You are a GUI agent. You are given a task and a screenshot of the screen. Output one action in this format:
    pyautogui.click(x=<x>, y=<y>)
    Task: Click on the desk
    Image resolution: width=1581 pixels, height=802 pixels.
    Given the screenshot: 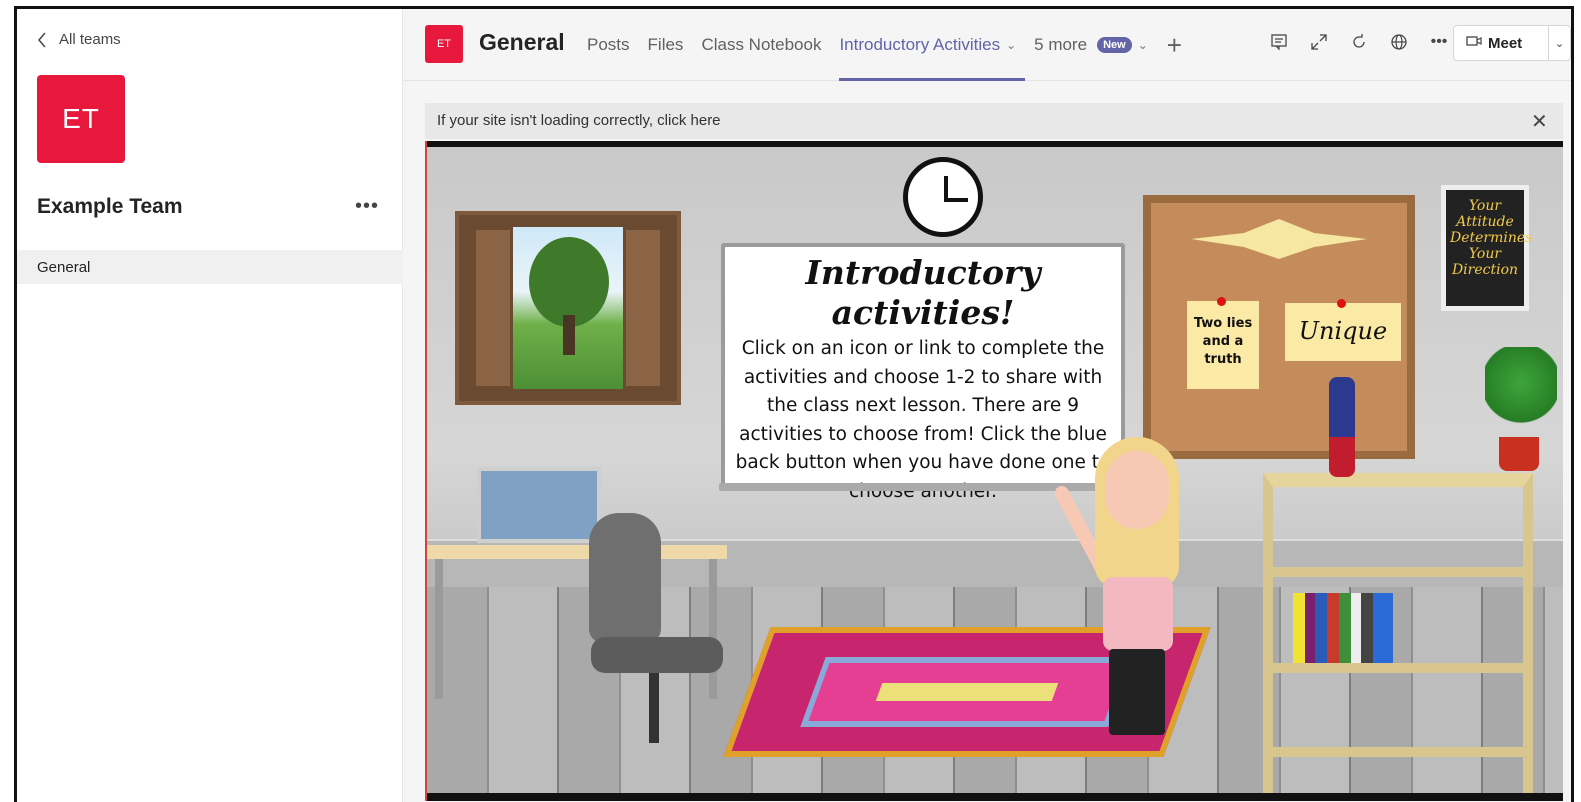 What is the action you would take?
    pyautogui.click(x=577, y=552)
    